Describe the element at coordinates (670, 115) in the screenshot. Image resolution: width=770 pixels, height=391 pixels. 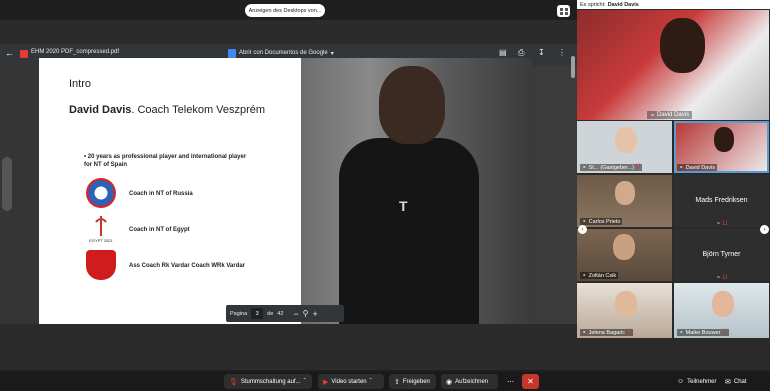
I see `active-speaker-name: ⚬ David Davis` at that location.